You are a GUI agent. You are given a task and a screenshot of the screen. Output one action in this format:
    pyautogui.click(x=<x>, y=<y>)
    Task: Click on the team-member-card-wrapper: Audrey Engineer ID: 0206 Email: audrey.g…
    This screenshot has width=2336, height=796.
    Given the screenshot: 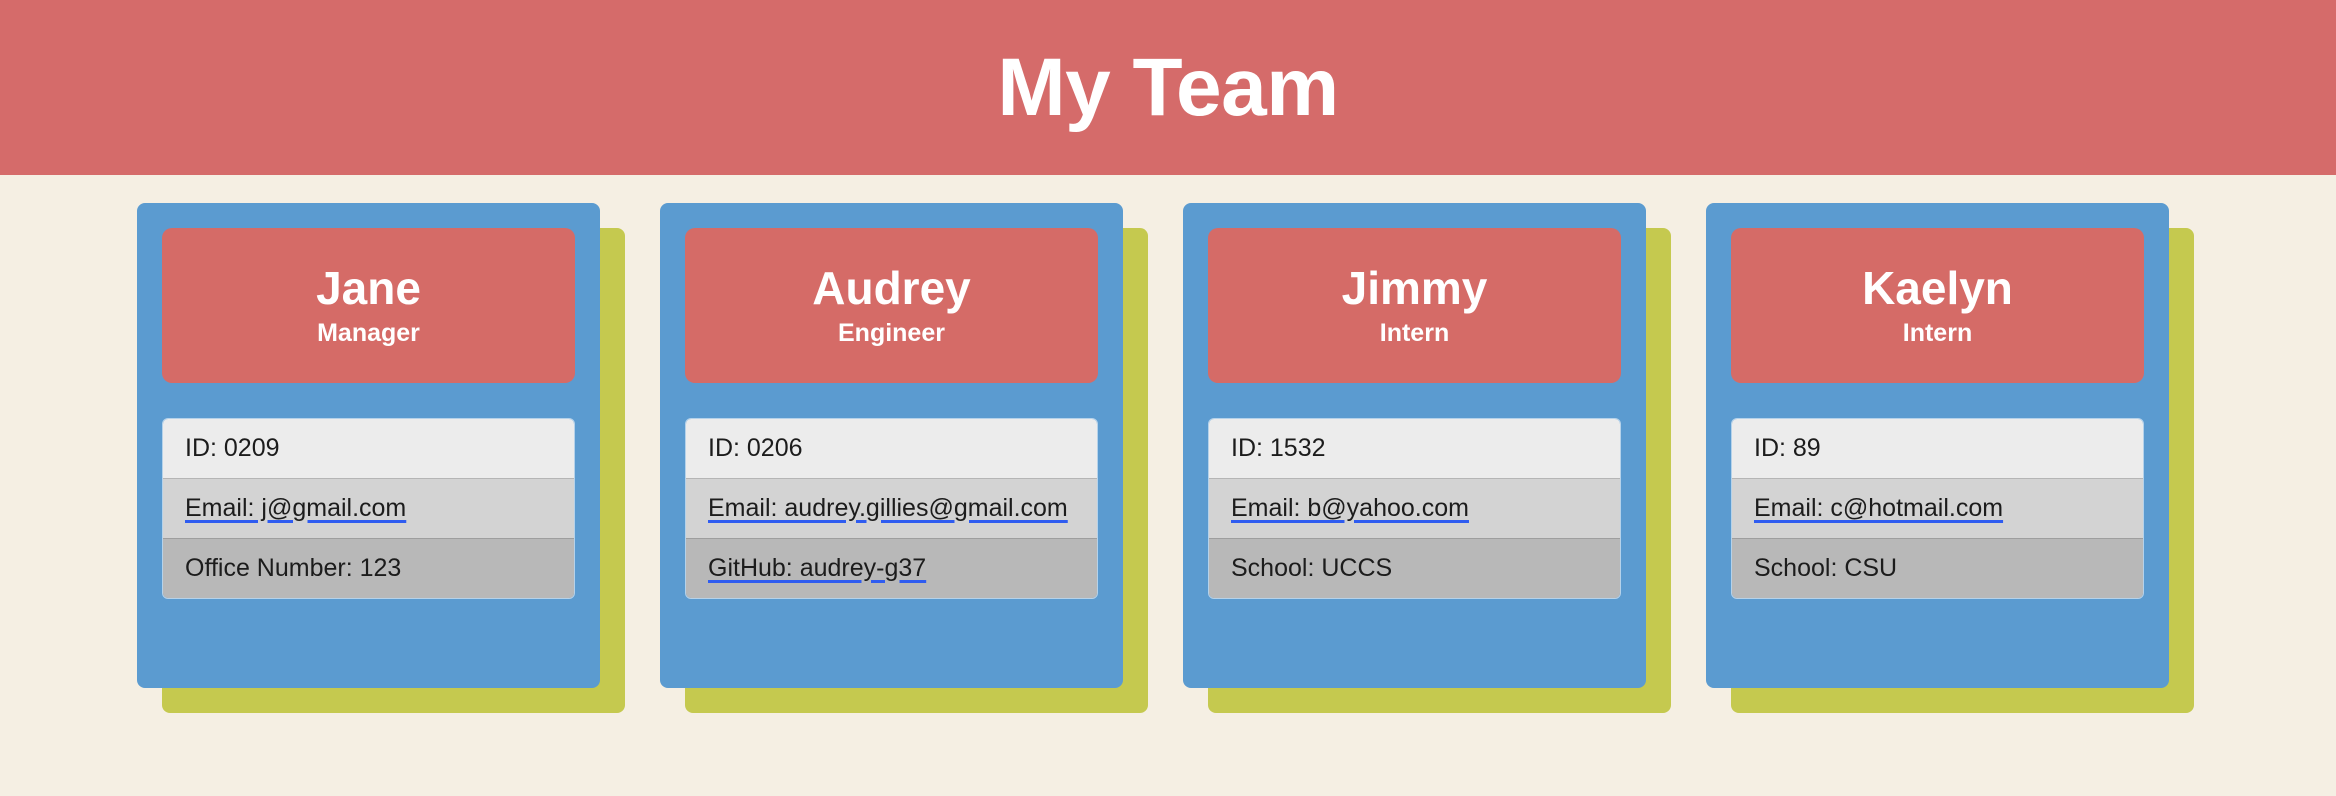 What is the action you would take?
    pyautogui.click(x=904, y=458)
    